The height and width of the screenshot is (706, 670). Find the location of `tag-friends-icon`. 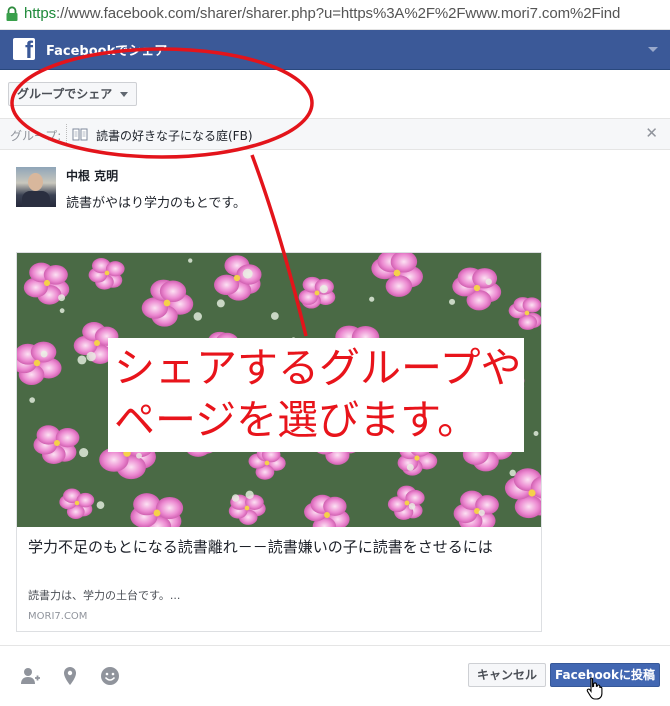

tag-friends-icon is located at coordinates (30, 676).